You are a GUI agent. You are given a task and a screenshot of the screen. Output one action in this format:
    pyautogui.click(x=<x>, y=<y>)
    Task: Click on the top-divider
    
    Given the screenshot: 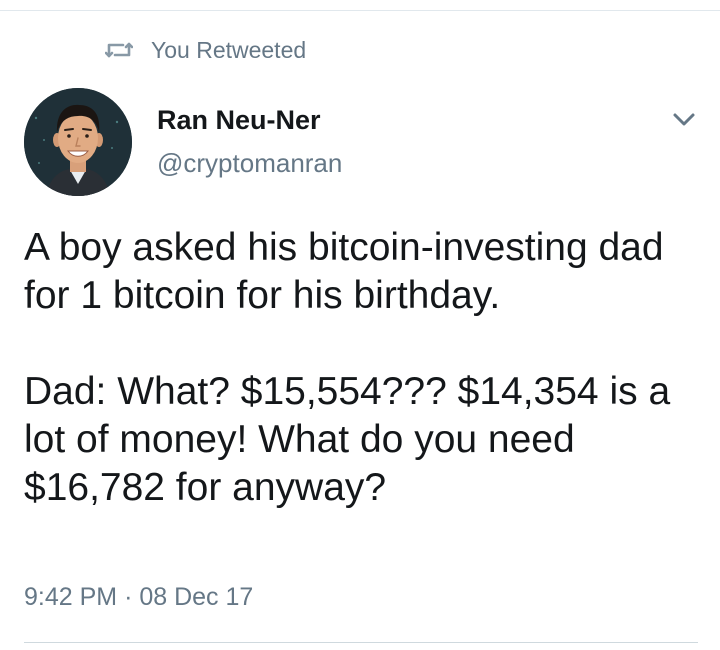 What is the action you would take?
    pyautogui.click(x=360, y=10)
    